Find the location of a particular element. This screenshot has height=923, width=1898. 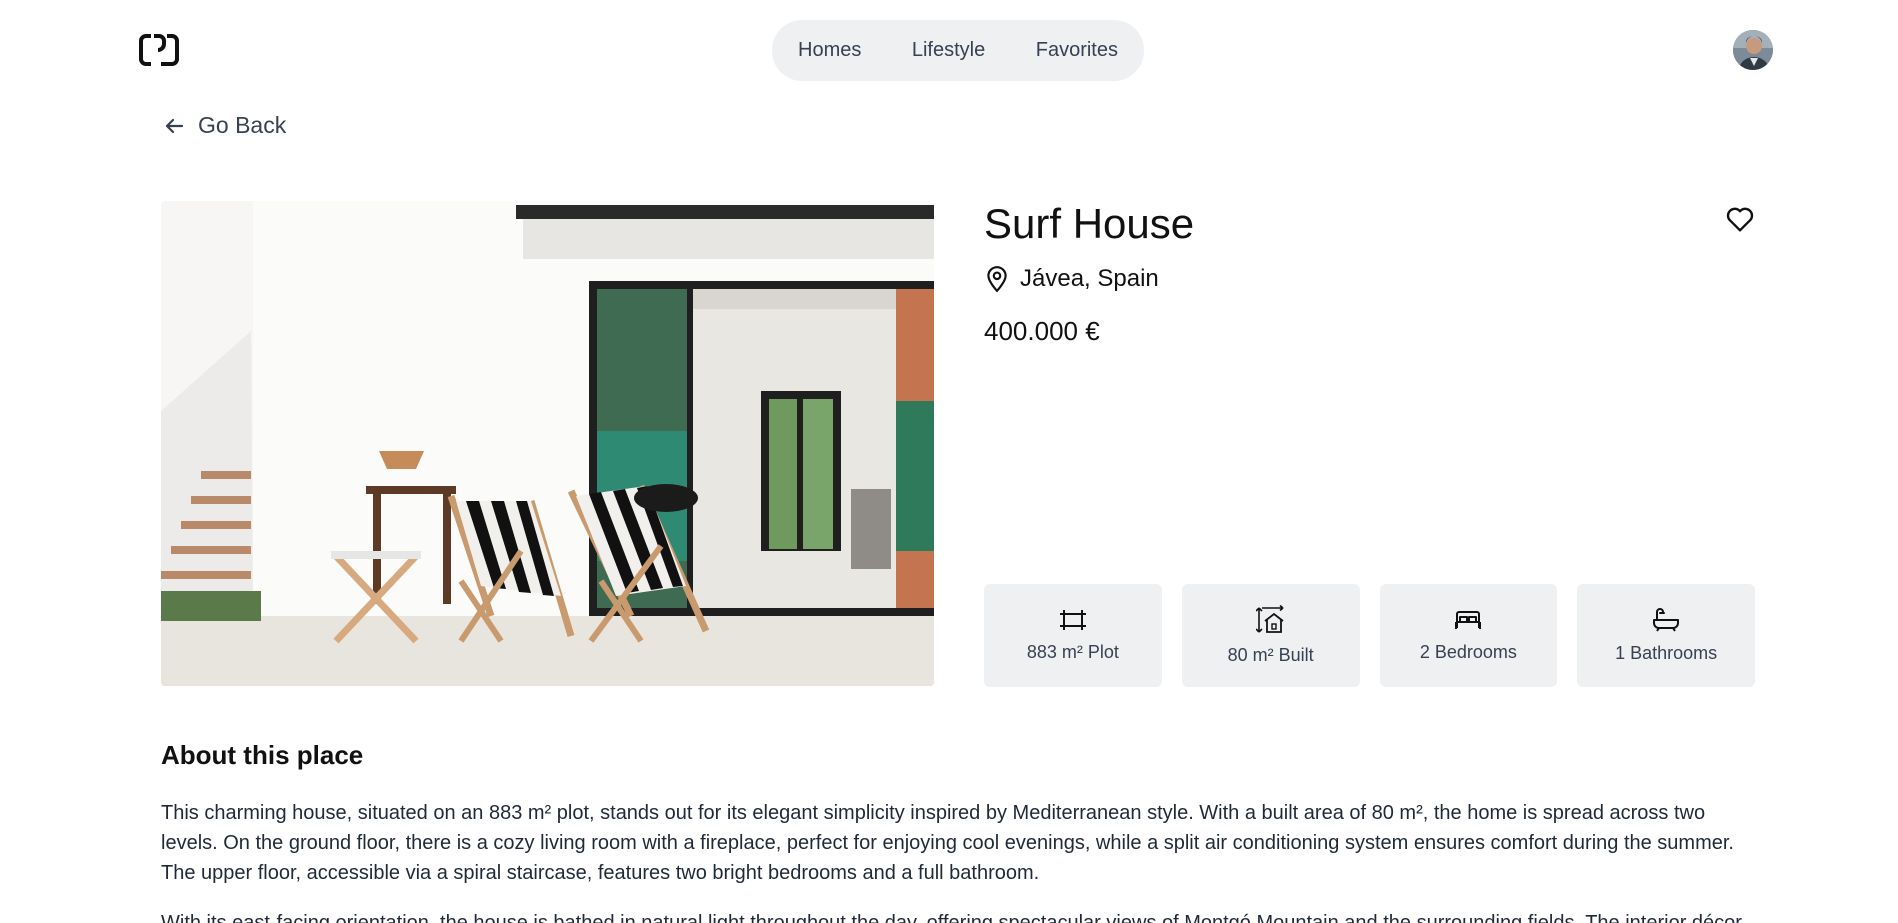

feature-built: 80 m² Built is located at coordinates (1270, 635).